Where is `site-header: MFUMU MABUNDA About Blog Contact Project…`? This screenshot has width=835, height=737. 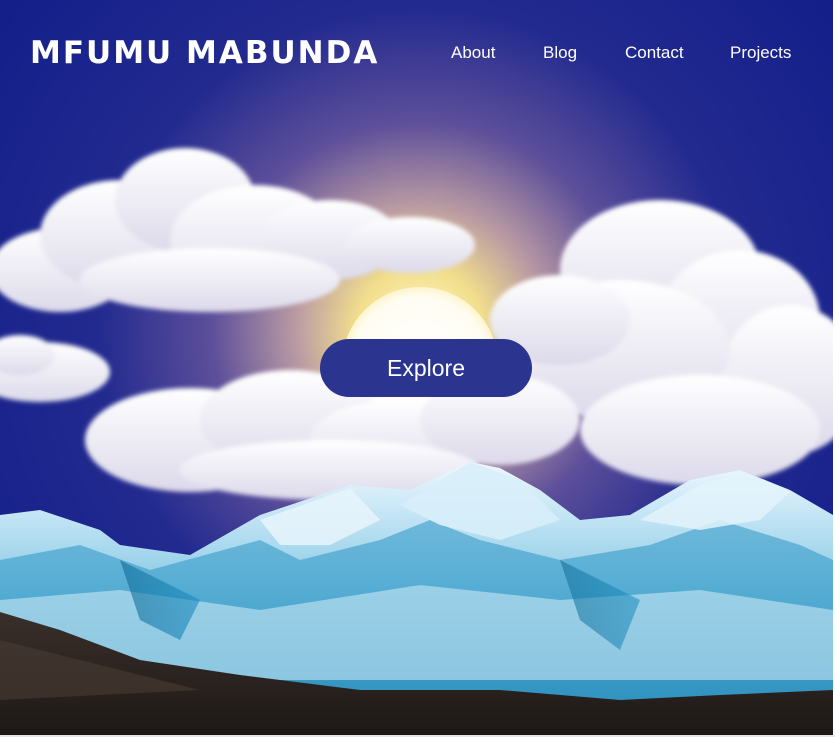
site-header: MFUMU MABUNDA About Blog Contact Project… is located at coordinates (416, 52).